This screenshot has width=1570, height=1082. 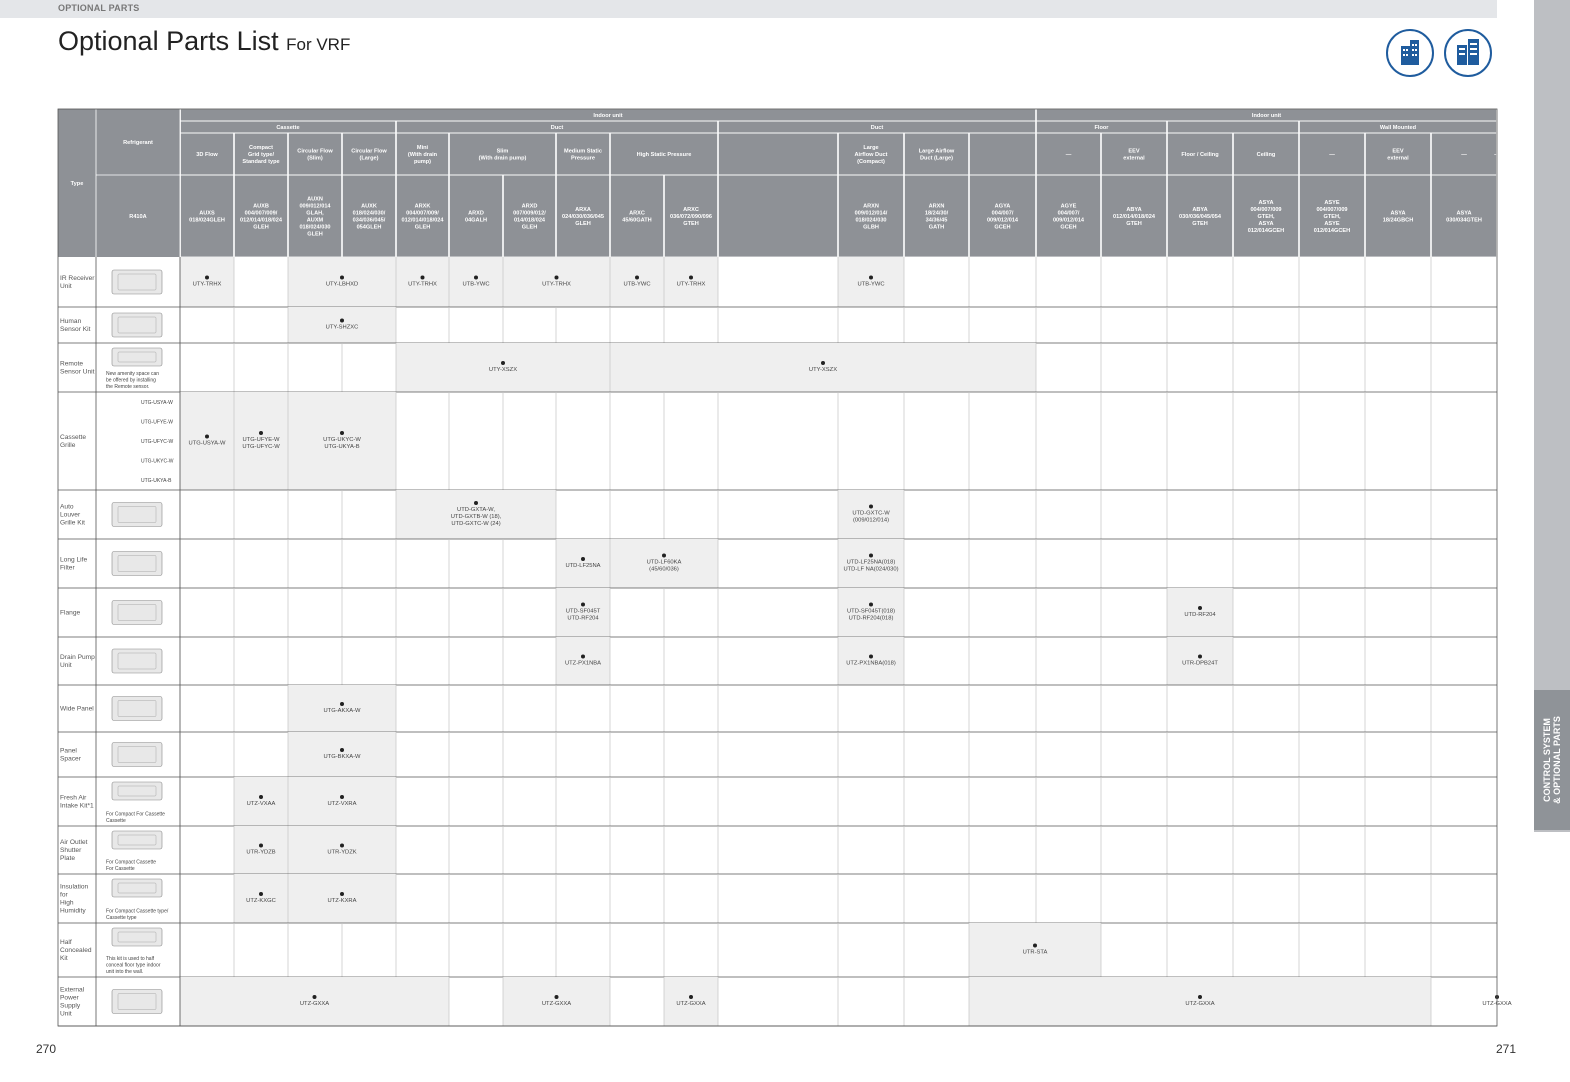 I want to click on row-type-label: Half, so click(x=66, y=942).